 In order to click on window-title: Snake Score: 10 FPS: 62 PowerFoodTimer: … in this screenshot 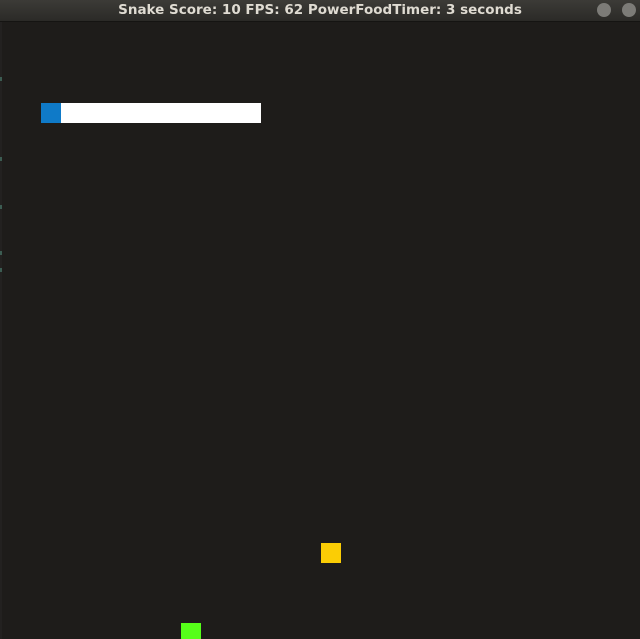, I will do `click(320, 10)`.